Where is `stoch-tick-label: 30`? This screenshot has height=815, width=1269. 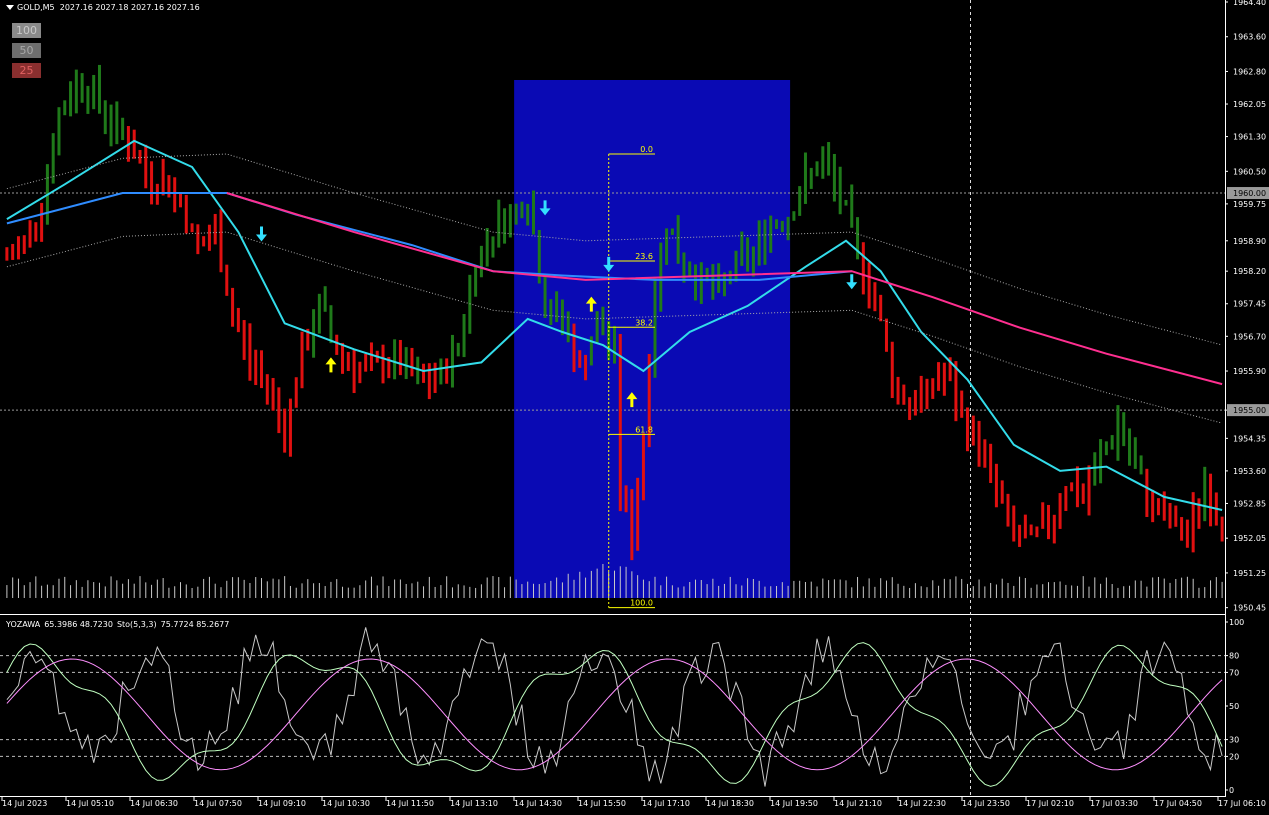 stoch-tick-label: 30 is located at coordinates (1234, 740).